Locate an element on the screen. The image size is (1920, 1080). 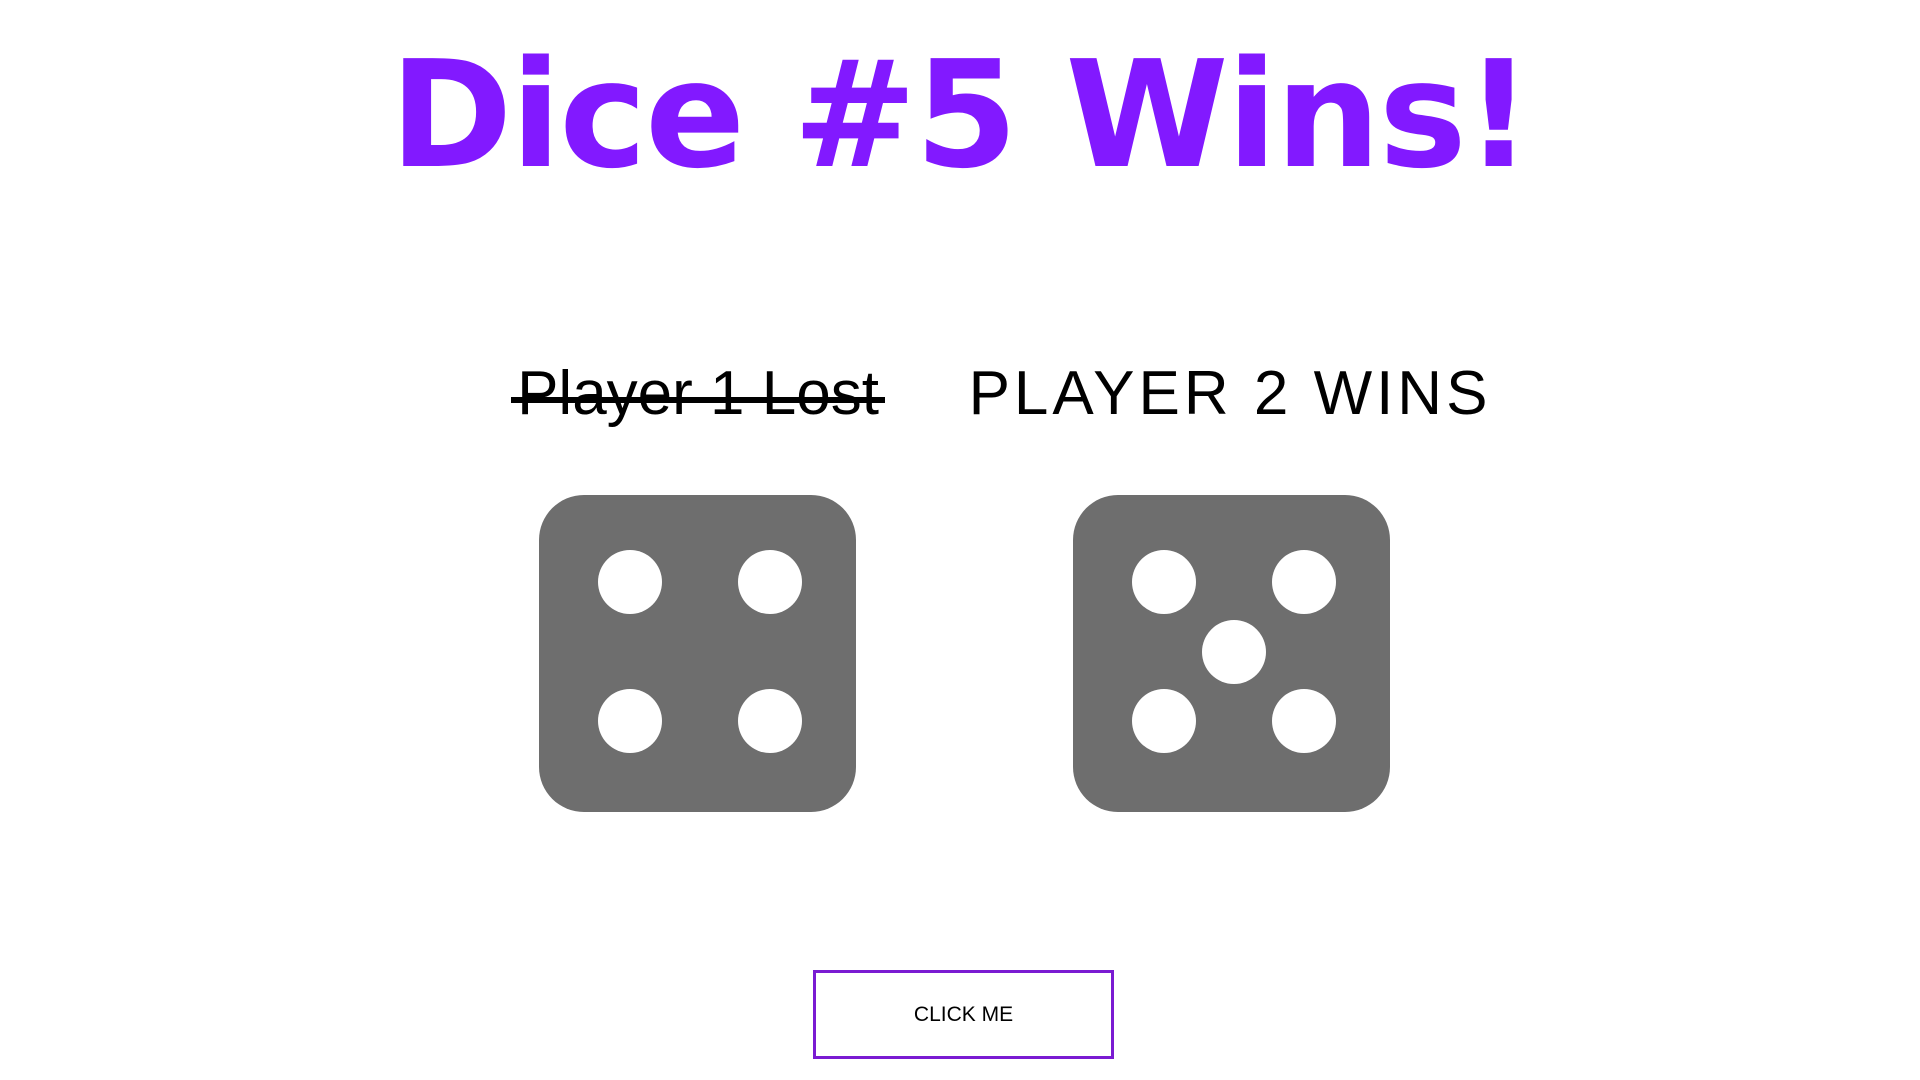
dice-four-icon is located at coordinates (697, 653).